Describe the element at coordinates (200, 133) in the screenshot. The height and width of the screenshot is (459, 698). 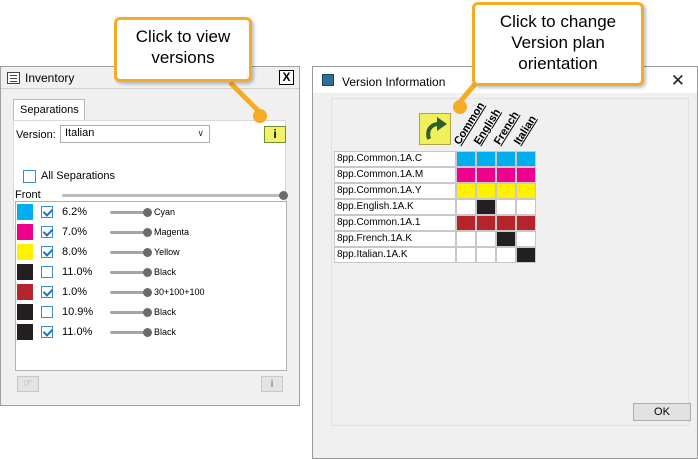
I see `chevron-down-icon: ∨` at that location.